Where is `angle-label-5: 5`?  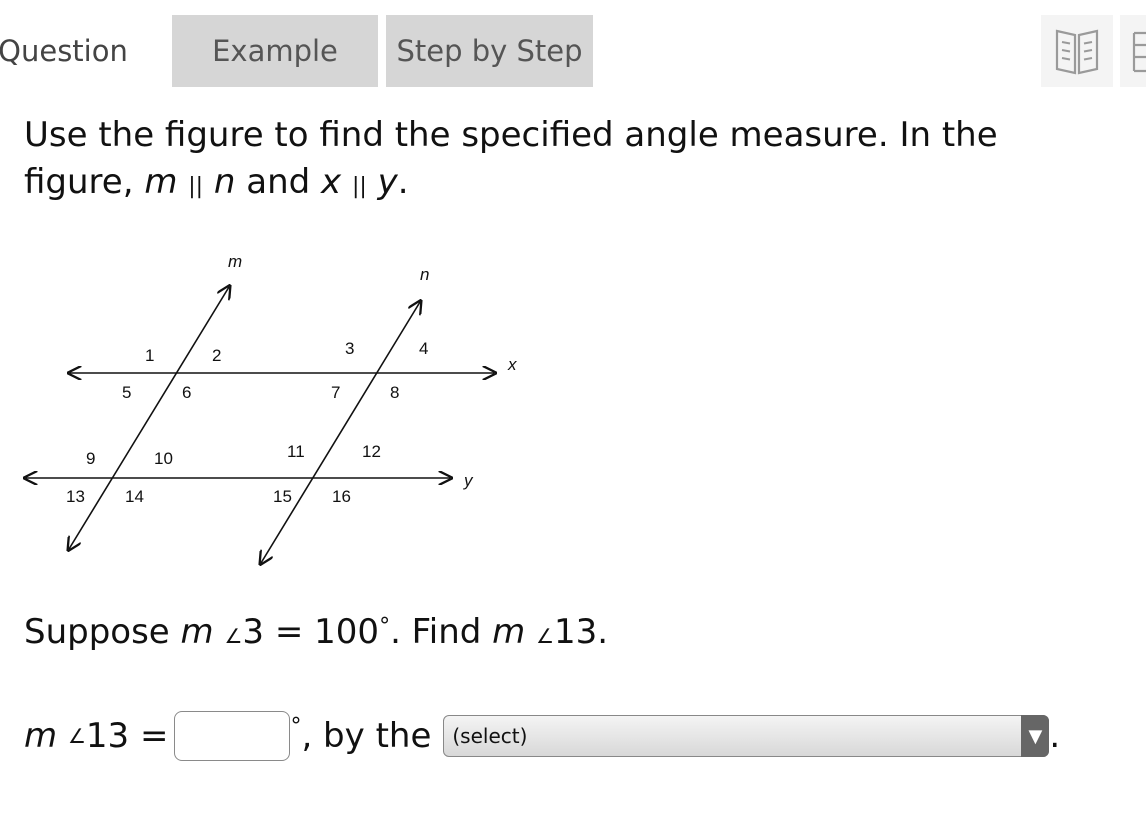
angle-label-5: 5 is located at coordinates (126, 392).